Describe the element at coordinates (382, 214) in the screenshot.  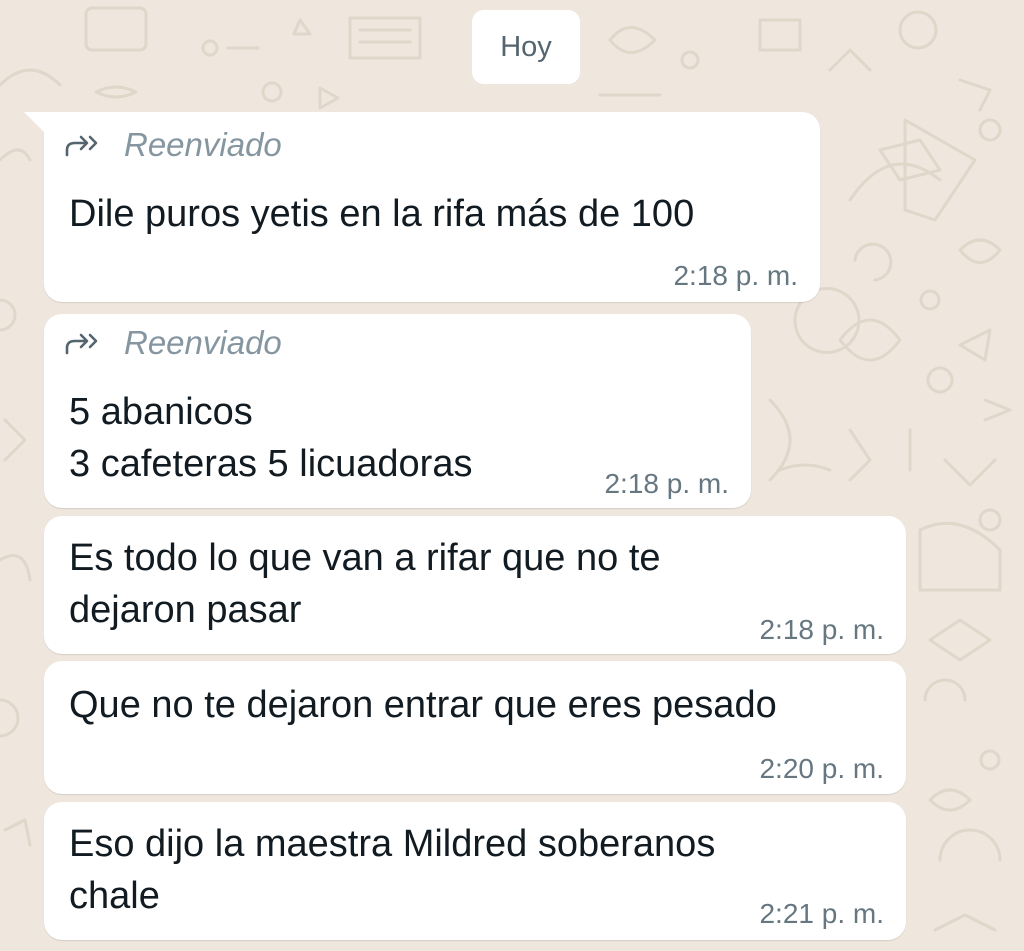
I see `message-text: Dile puros yetis en la rifa más de 100` at that location.